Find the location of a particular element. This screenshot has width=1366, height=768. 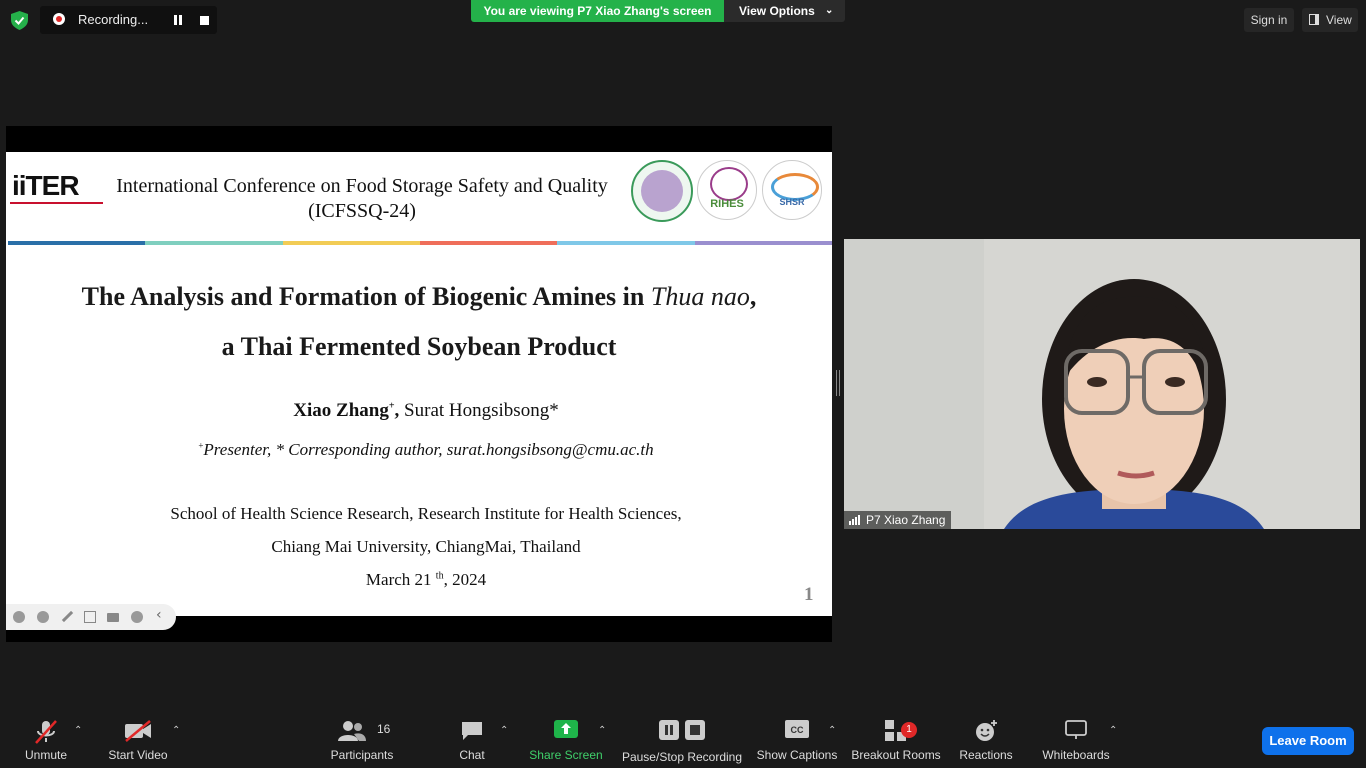

iiter-logo: iiTER is located at coordinates (56, 188).